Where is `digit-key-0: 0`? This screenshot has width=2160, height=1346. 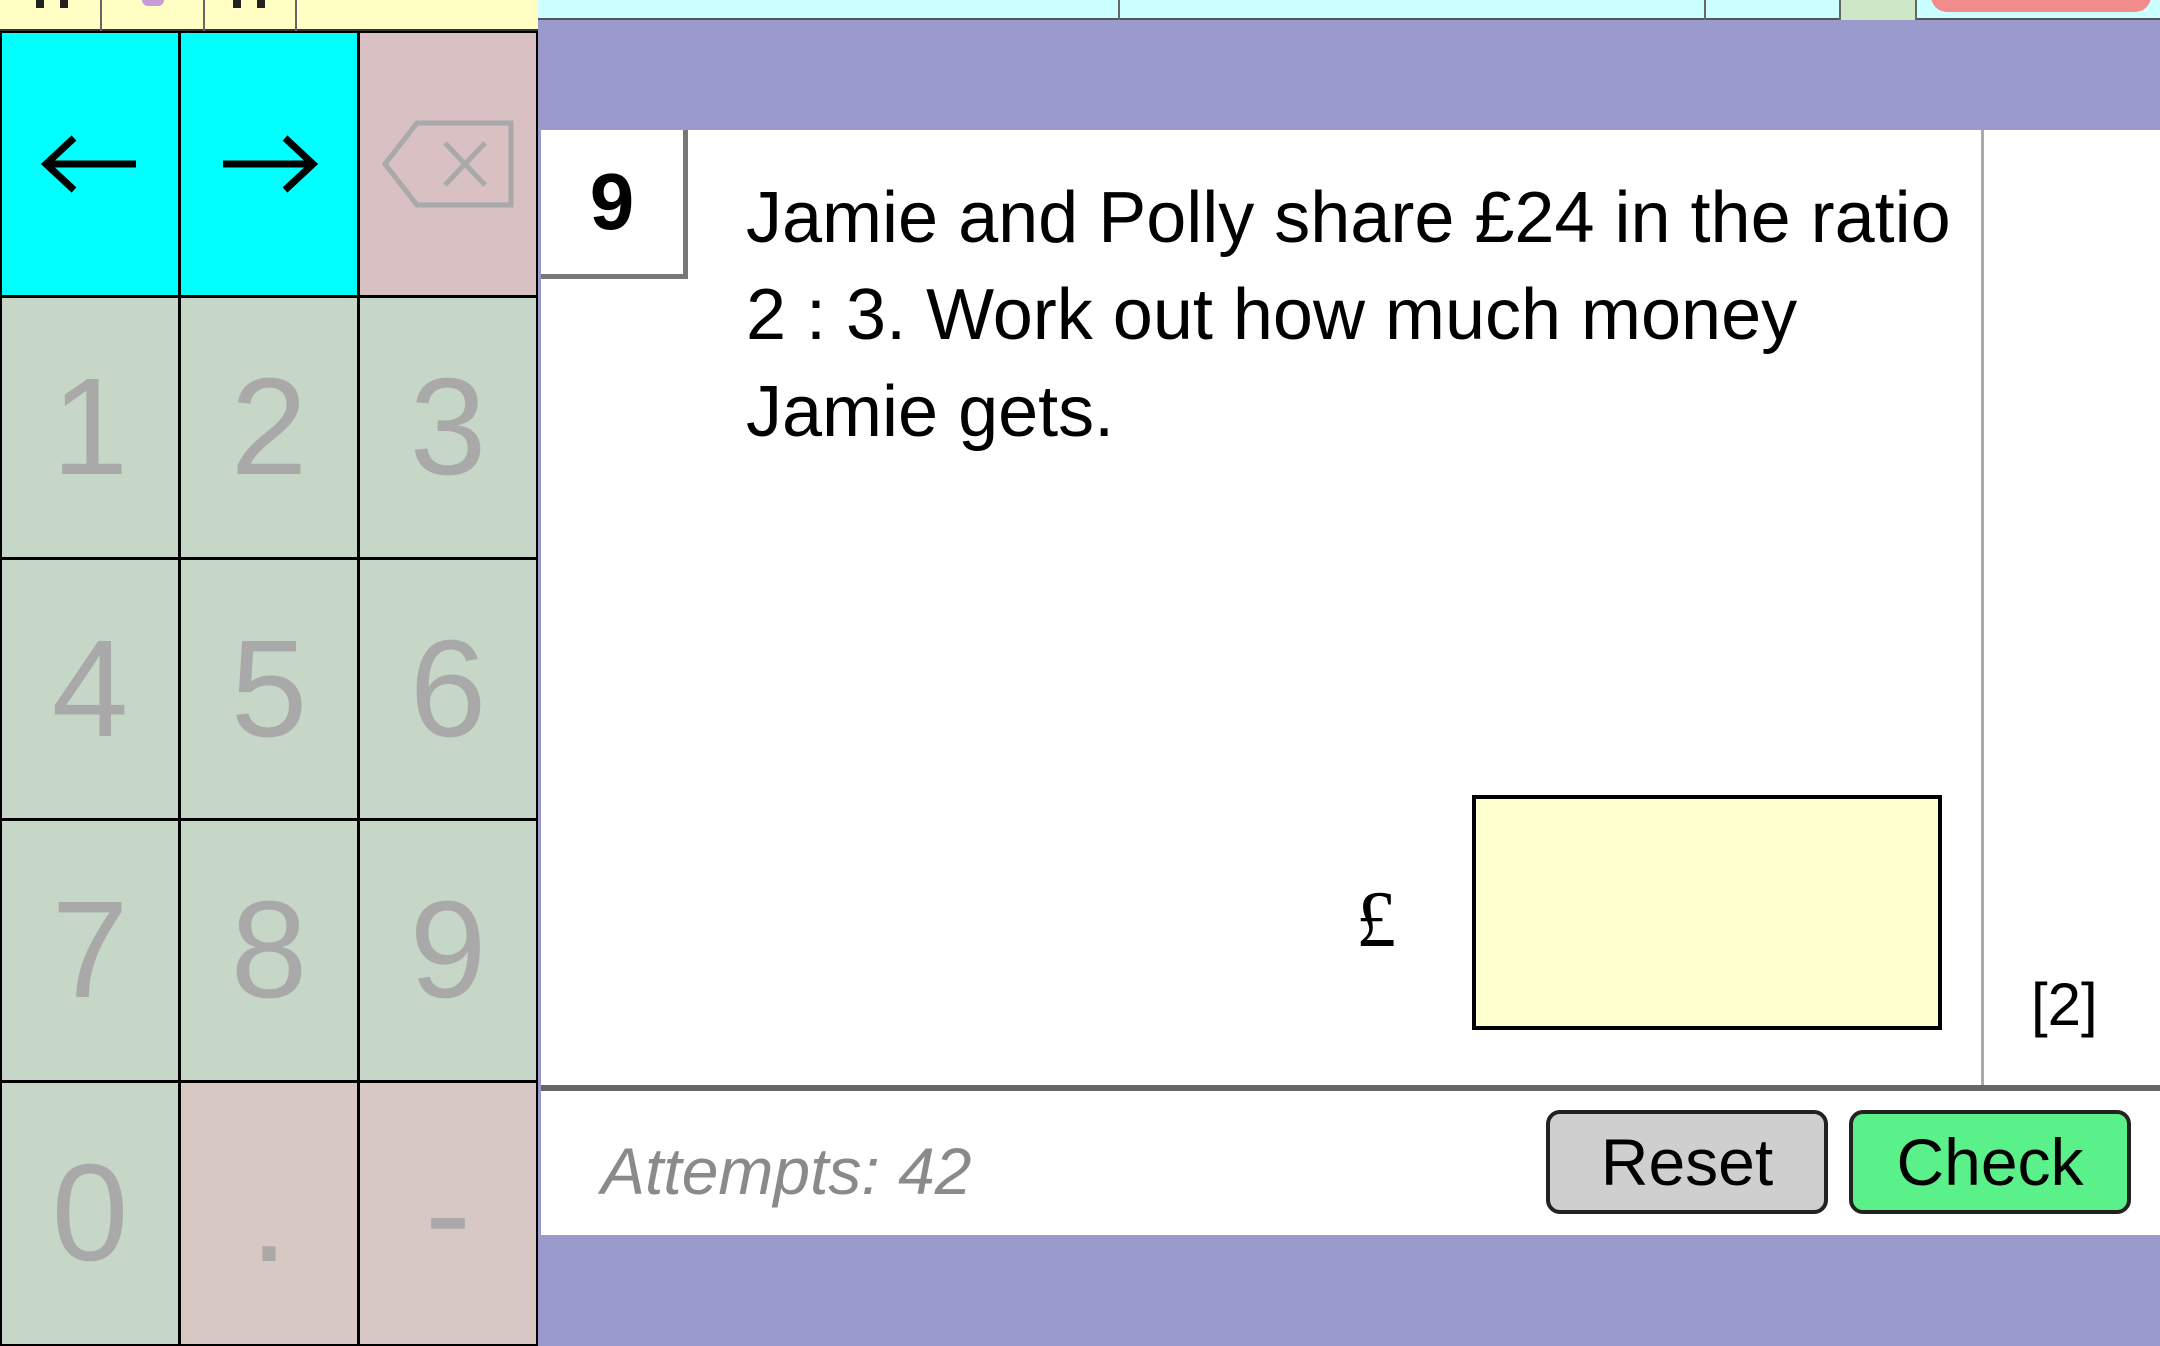
digit-key-0: 0 is located at coordinates (90, 1213).